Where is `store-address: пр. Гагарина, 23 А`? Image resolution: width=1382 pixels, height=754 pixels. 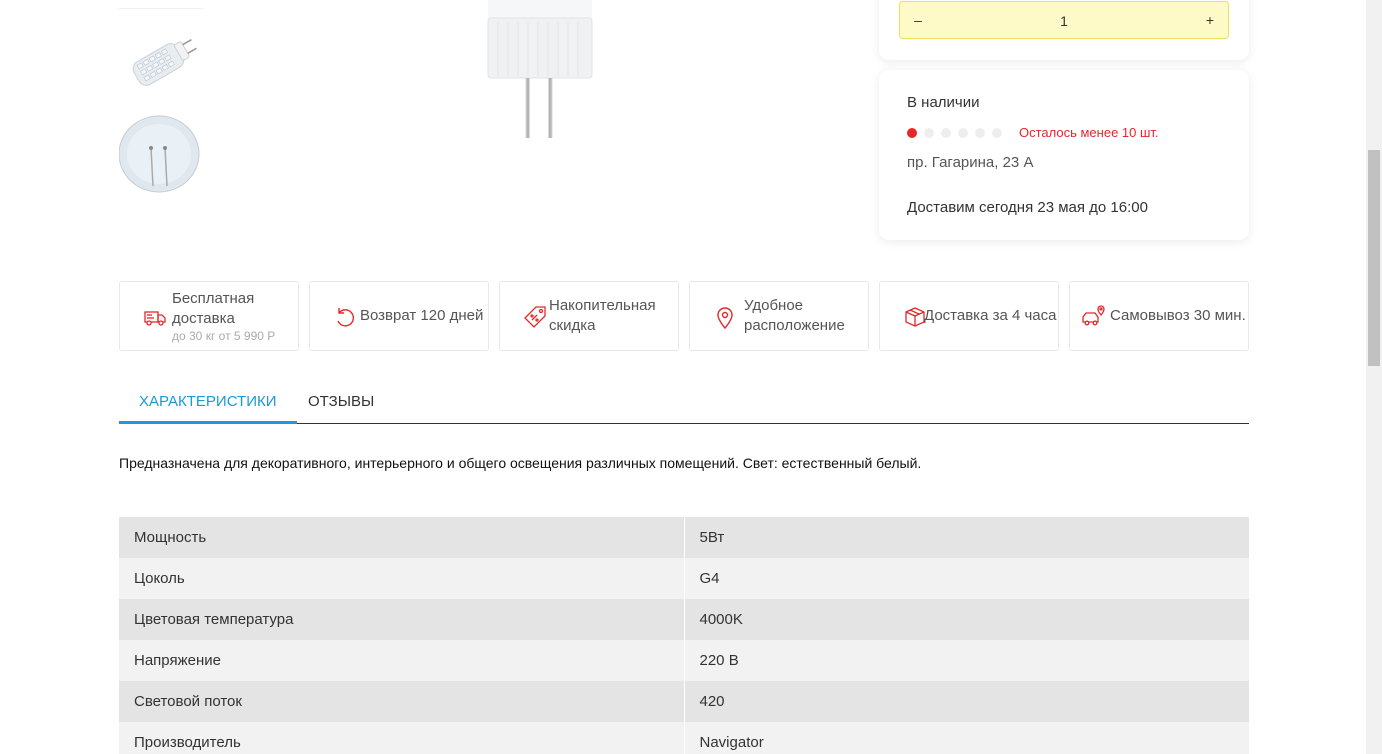
store-address: пр. Гагарина, 23 А is located at coordinates (970, 162).